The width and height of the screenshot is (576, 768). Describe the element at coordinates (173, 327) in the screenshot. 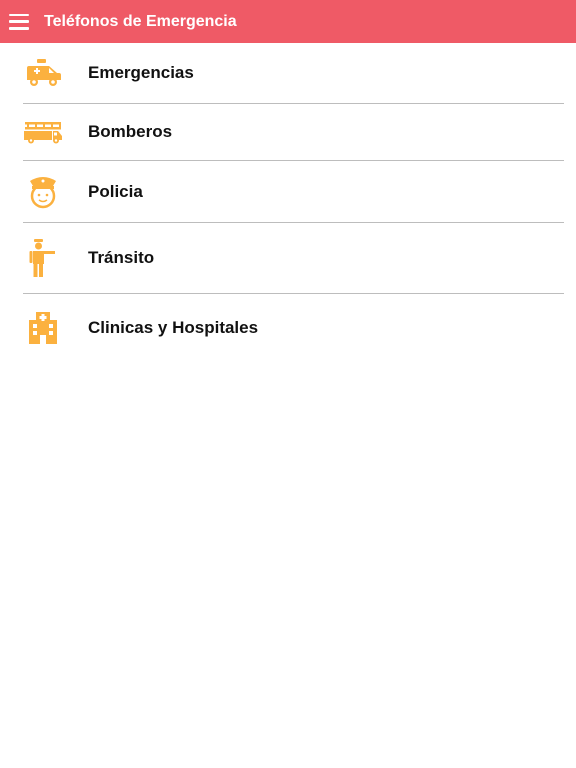

I see `list-item-label: Clinicas y Hospitales` at that location.